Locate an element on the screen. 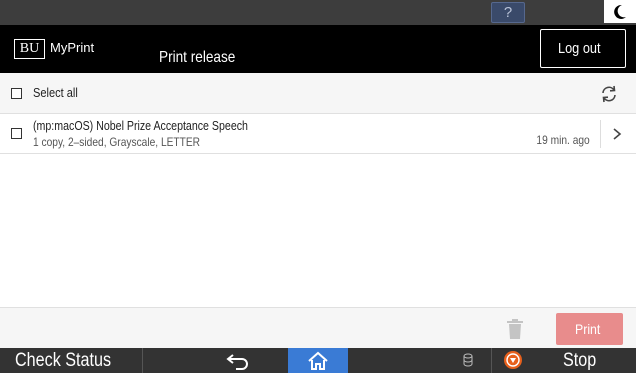 This screenshot has width=636, height=373. night-mode-button is located at coordinates (620, 11).